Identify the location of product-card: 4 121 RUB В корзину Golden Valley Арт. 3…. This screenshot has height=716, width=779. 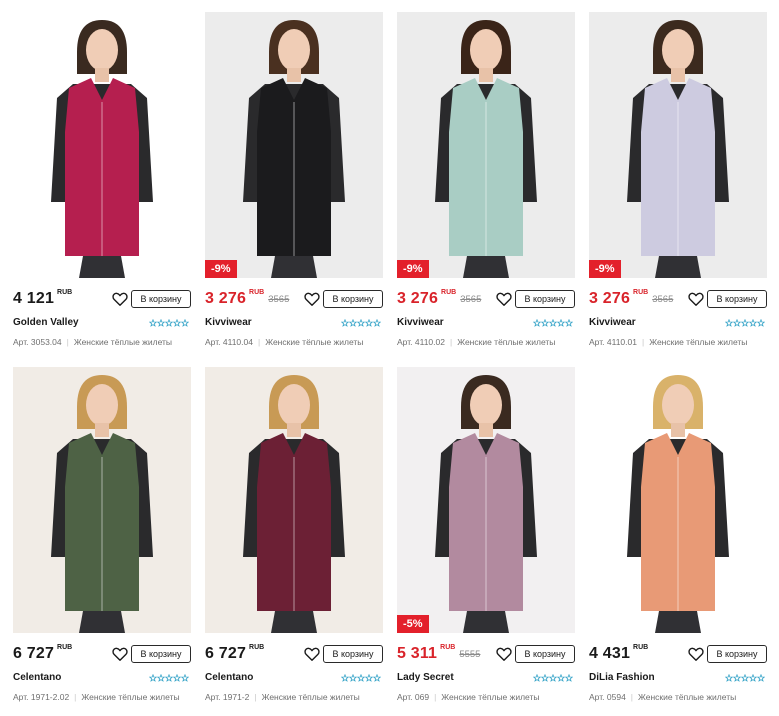
(102, 179).